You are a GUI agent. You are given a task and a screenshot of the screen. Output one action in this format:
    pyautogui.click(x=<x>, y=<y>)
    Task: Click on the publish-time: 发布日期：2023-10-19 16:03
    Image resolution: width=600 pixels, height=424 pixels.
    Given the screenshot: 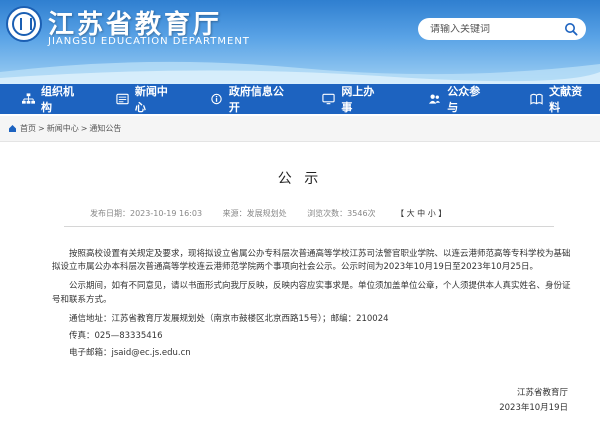 What is the action you would take?
    pyautogui.click(x=146, y=213)
    